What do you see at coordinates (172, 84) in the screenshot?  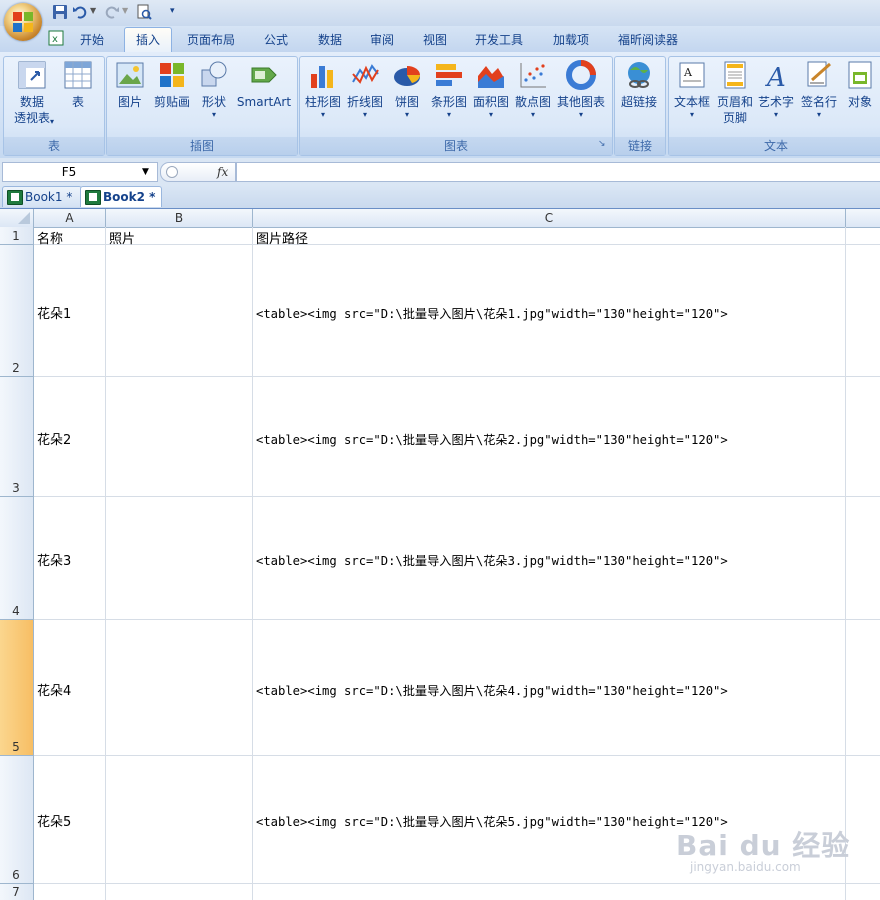 I see `clip-art-button: 剪贴画` at bounding box center [172, 84].